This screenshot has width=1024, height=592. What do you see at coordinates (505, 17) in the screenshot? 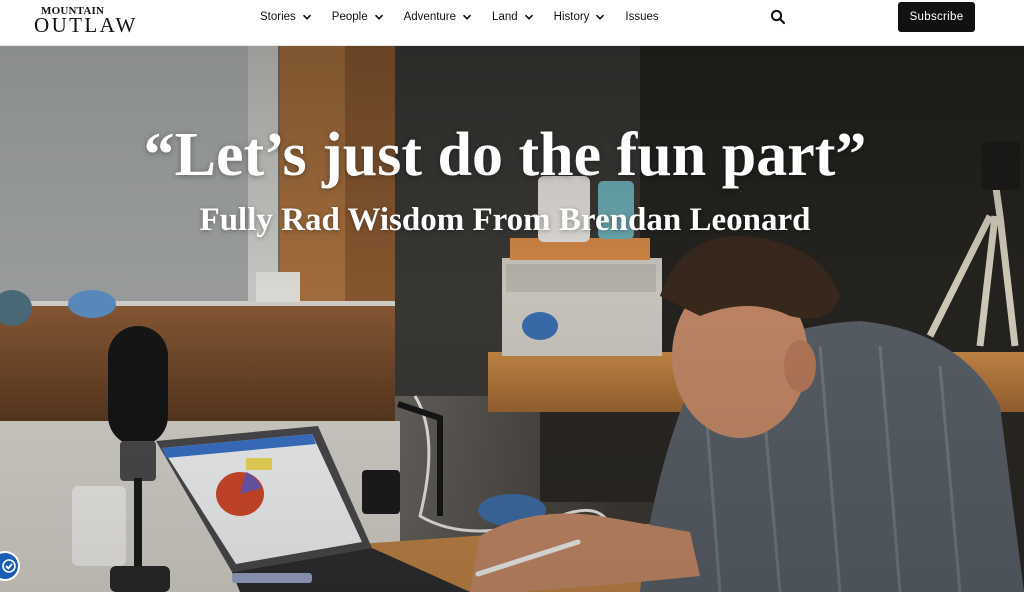
I see `nav-item-label: Land` at bounding box center [505, 17].